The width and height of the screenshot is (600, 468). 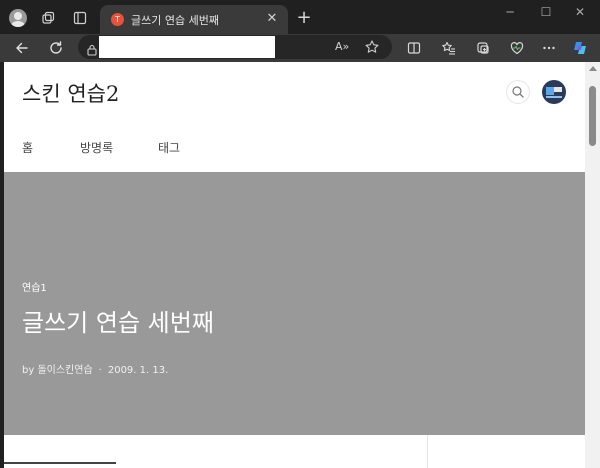 I want to click on copilot-icon, so click(x=581, y=48).